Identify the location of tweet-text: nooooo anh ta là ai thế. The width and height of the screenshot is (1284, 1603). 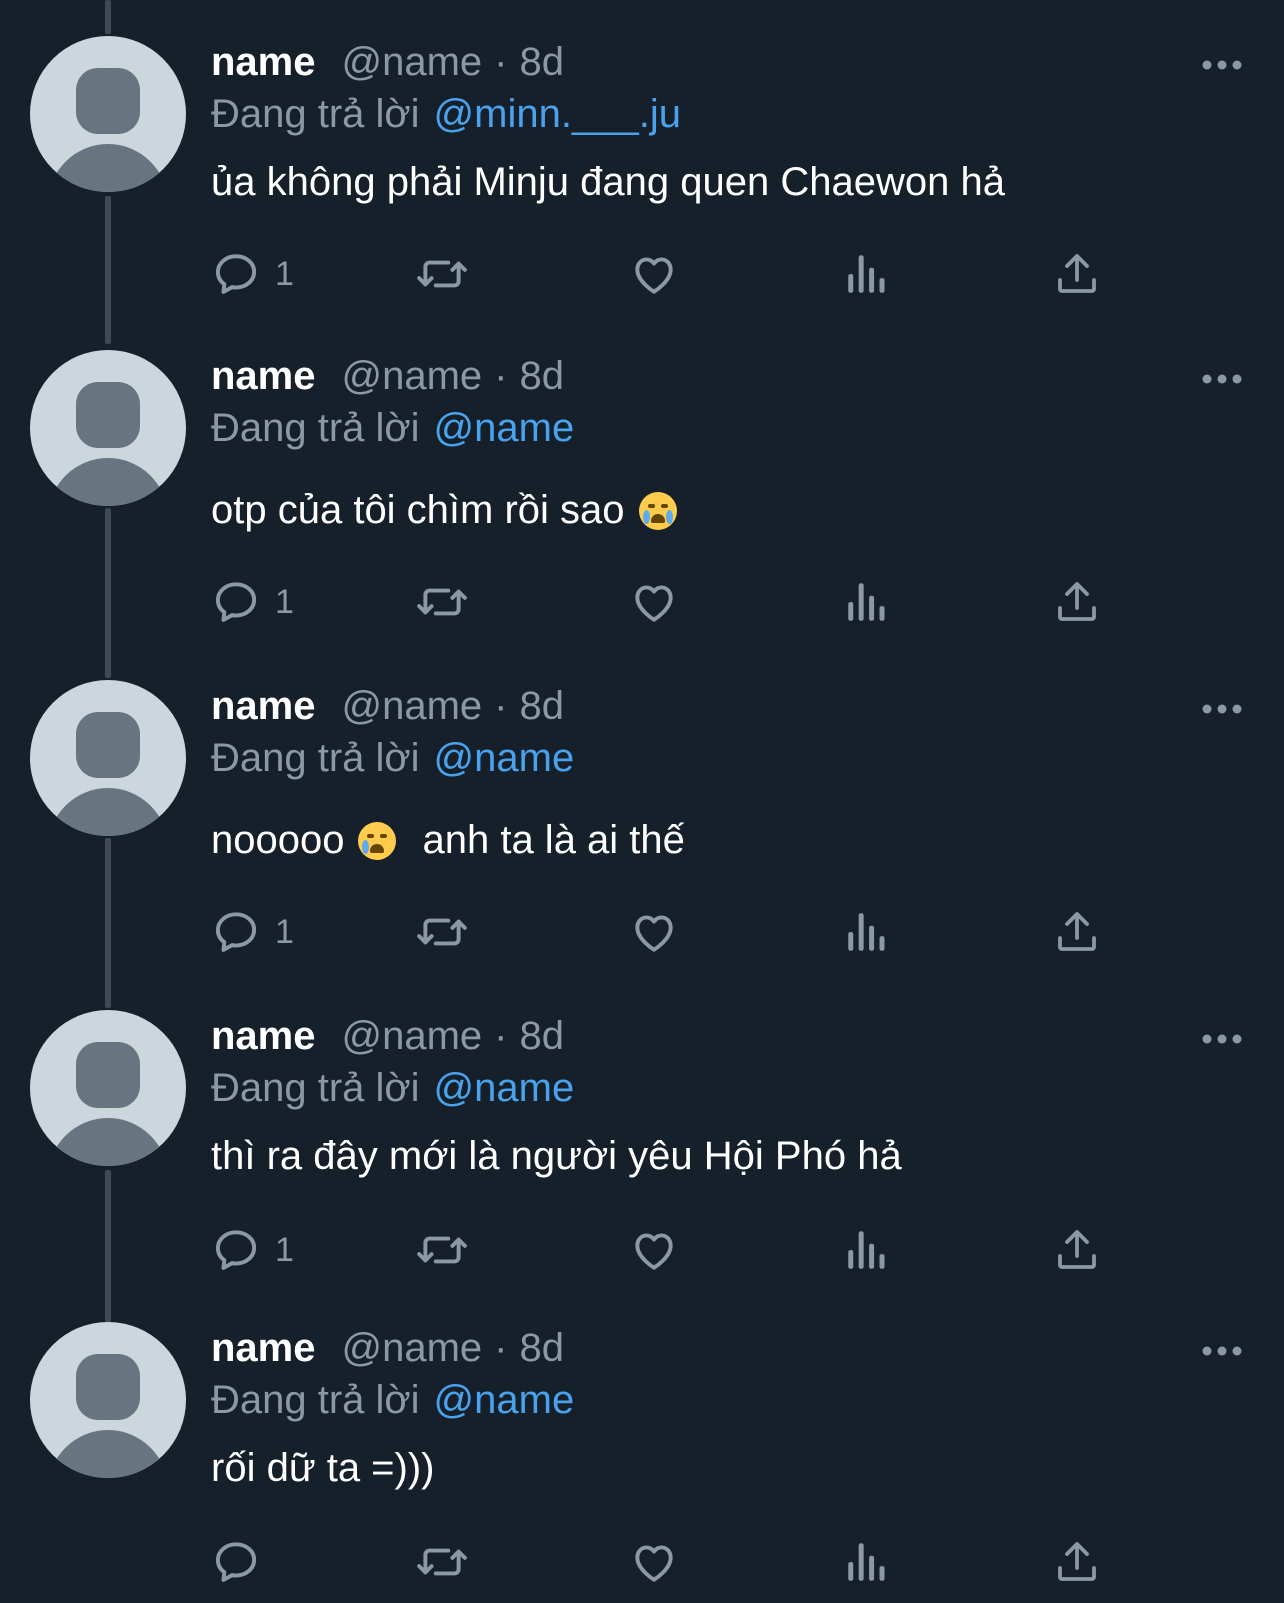
(448, 840).